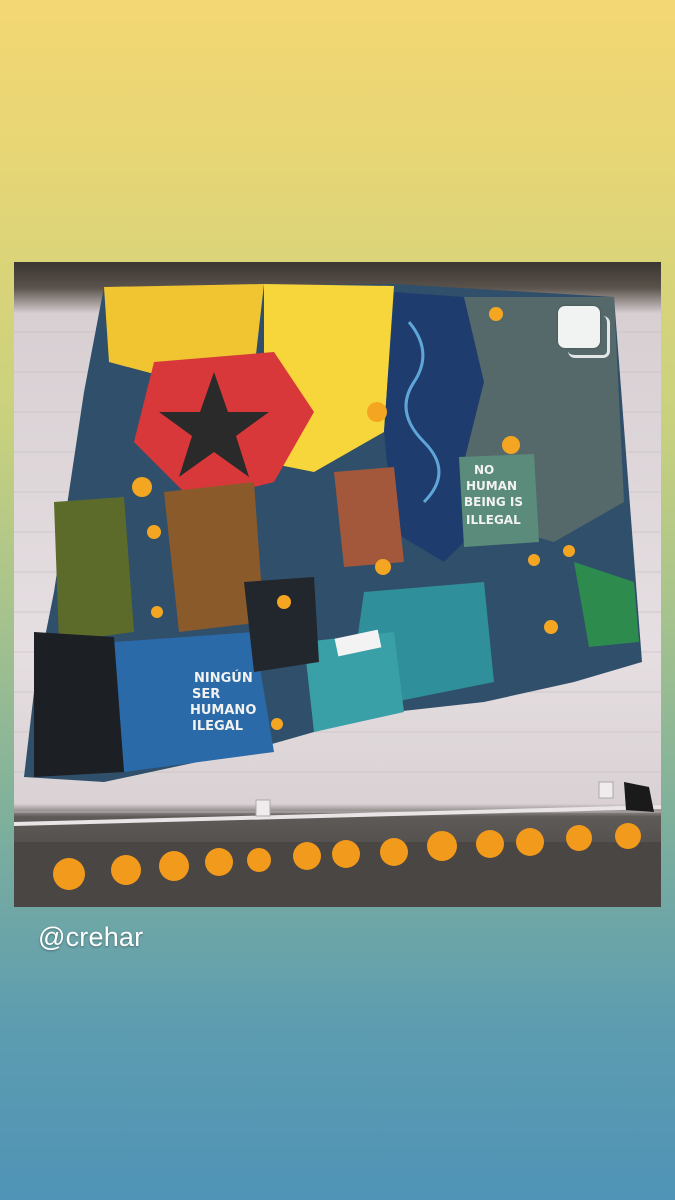  I want to click on svg-text: ILLEGAL, so click(493, 520).